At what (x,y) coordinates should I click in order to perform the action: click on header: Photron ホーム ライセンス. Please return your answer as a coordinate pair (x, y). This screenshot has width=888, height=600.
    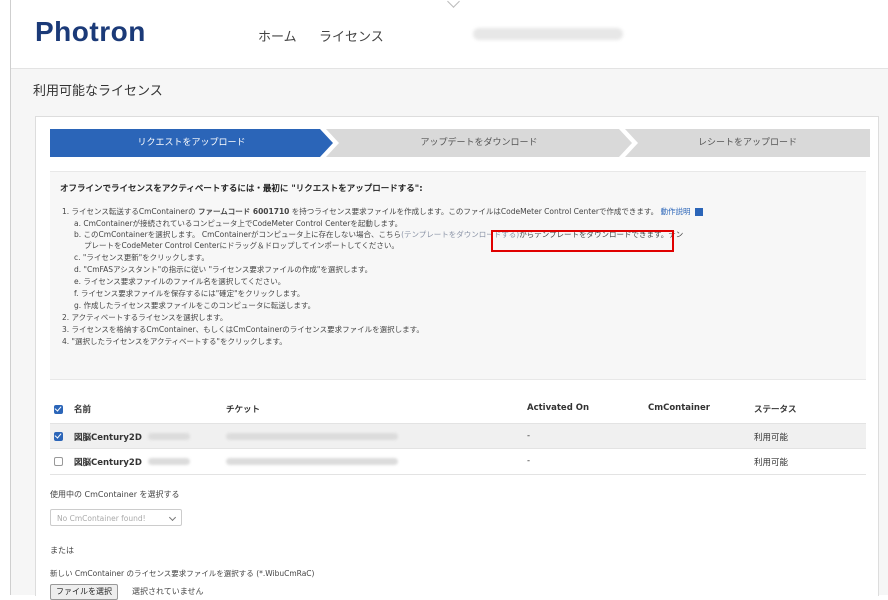
    Looking at the image, I should click on (449, 34).